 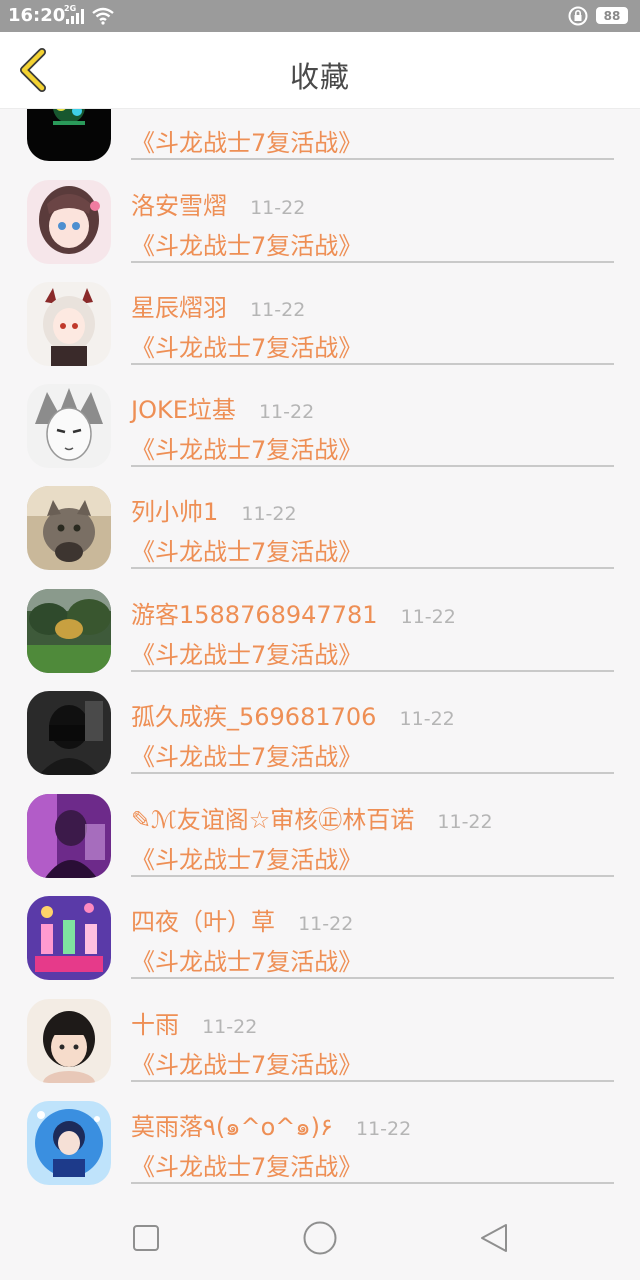 I want to click on username: 十雨, so click(x=155, y=1025).